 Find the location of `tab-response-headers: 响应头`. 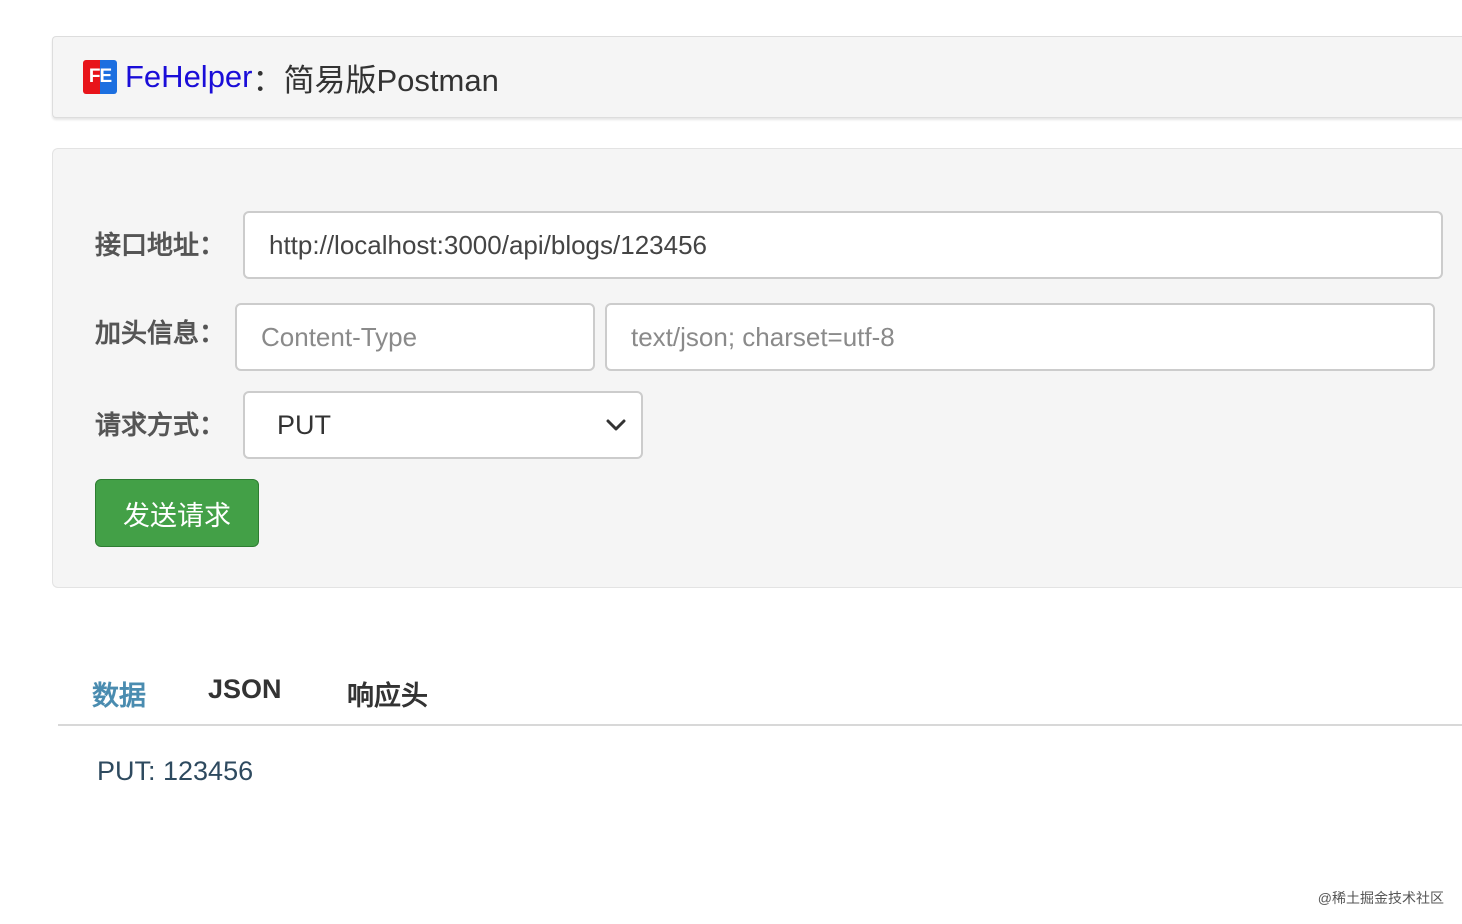

tab-response-headers: 响应头 is located at coordinates (387, 693).